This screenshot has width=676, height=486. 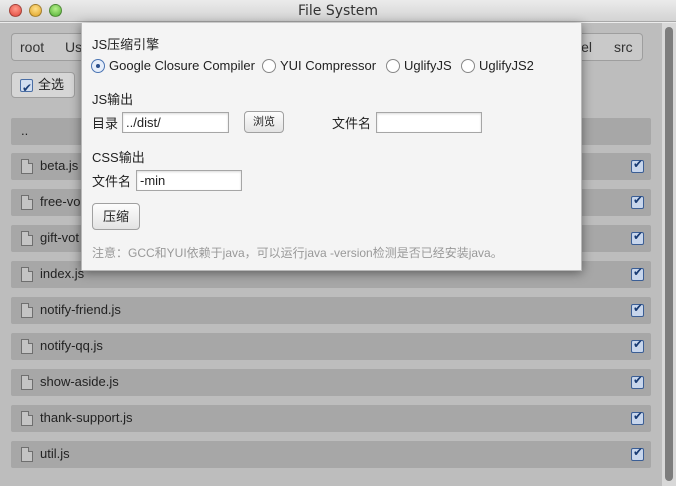 What do you see at coordinates (51, 84) in the screenshot?
I see `select-all-label: 全选` at bounding box center [51, 84].